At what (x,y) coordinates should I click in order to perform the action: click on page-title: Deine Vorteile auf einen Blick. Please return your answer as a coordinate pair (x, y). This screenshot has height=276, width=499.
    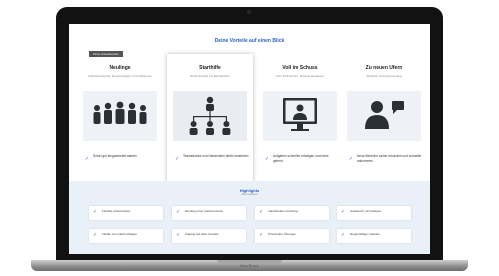
    Looking at the image, I should click on (249, 41).